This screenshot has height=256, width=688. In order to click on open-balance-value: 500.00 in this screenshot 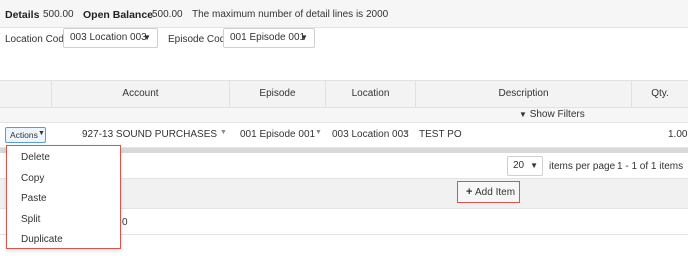, I will do `click(167, 14)`.